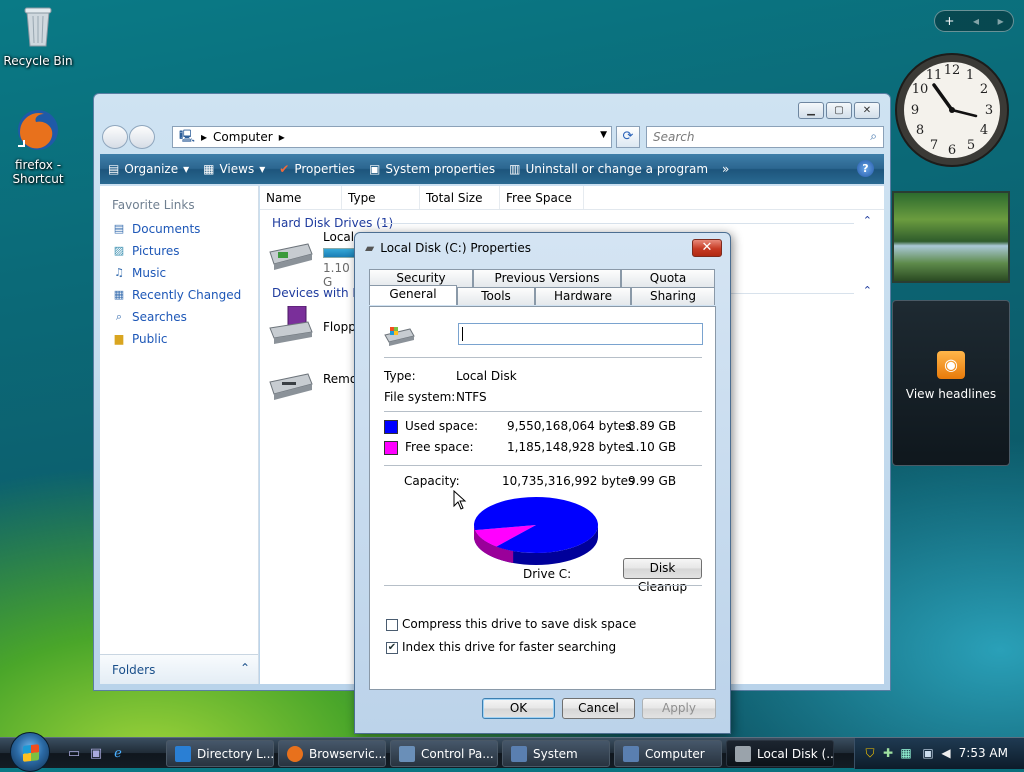 This screenshot has width=1024, height=772. What do you see at coordinates (865, 168) in the screenshot?
I see `help-icon: ?` at bounding box center [865, 168].